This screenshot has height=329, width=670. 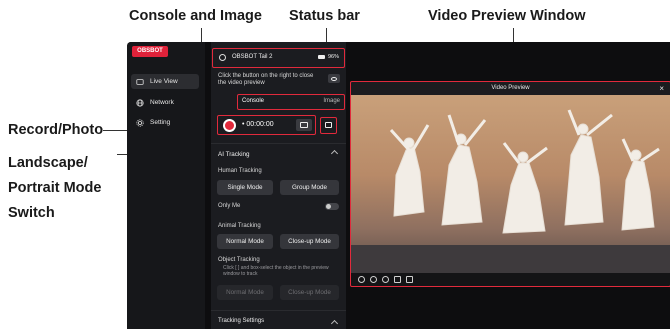 What do you see at coordinates (195, 16) in the screenshot?
I see `callout-console-image: Console and Image` at bounding box center [195, 16].